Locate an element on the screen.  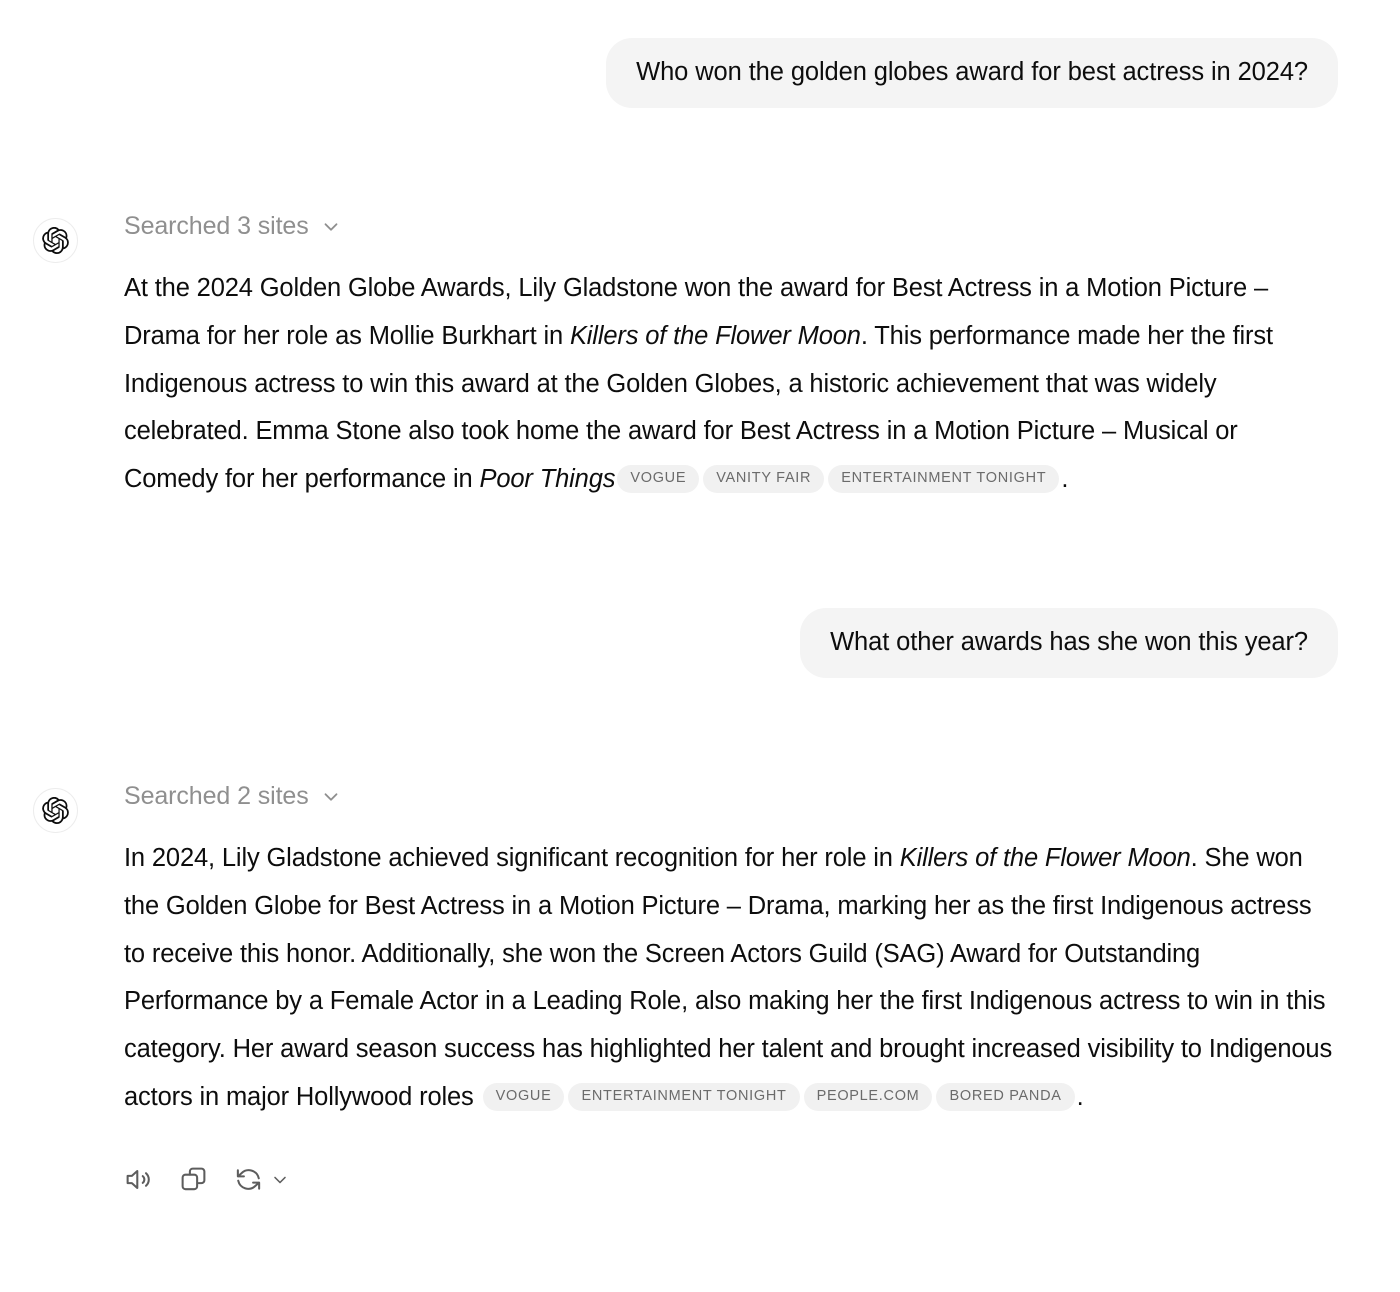
speaker-icon is located at coordinates (138, 1179).